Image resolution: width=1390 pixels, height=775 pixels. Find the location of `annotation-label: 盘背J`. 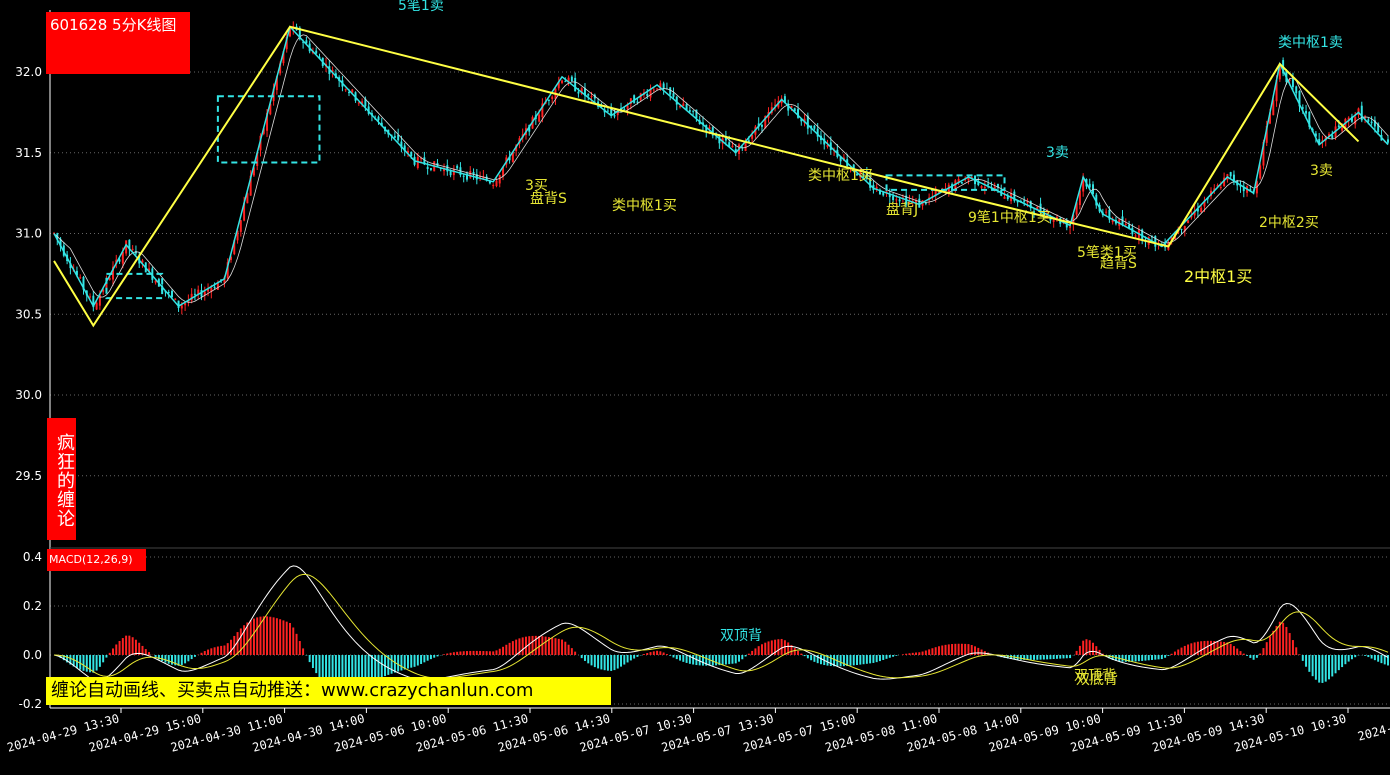

annotation-label: 盘背J is located at coordinates (902, 209).